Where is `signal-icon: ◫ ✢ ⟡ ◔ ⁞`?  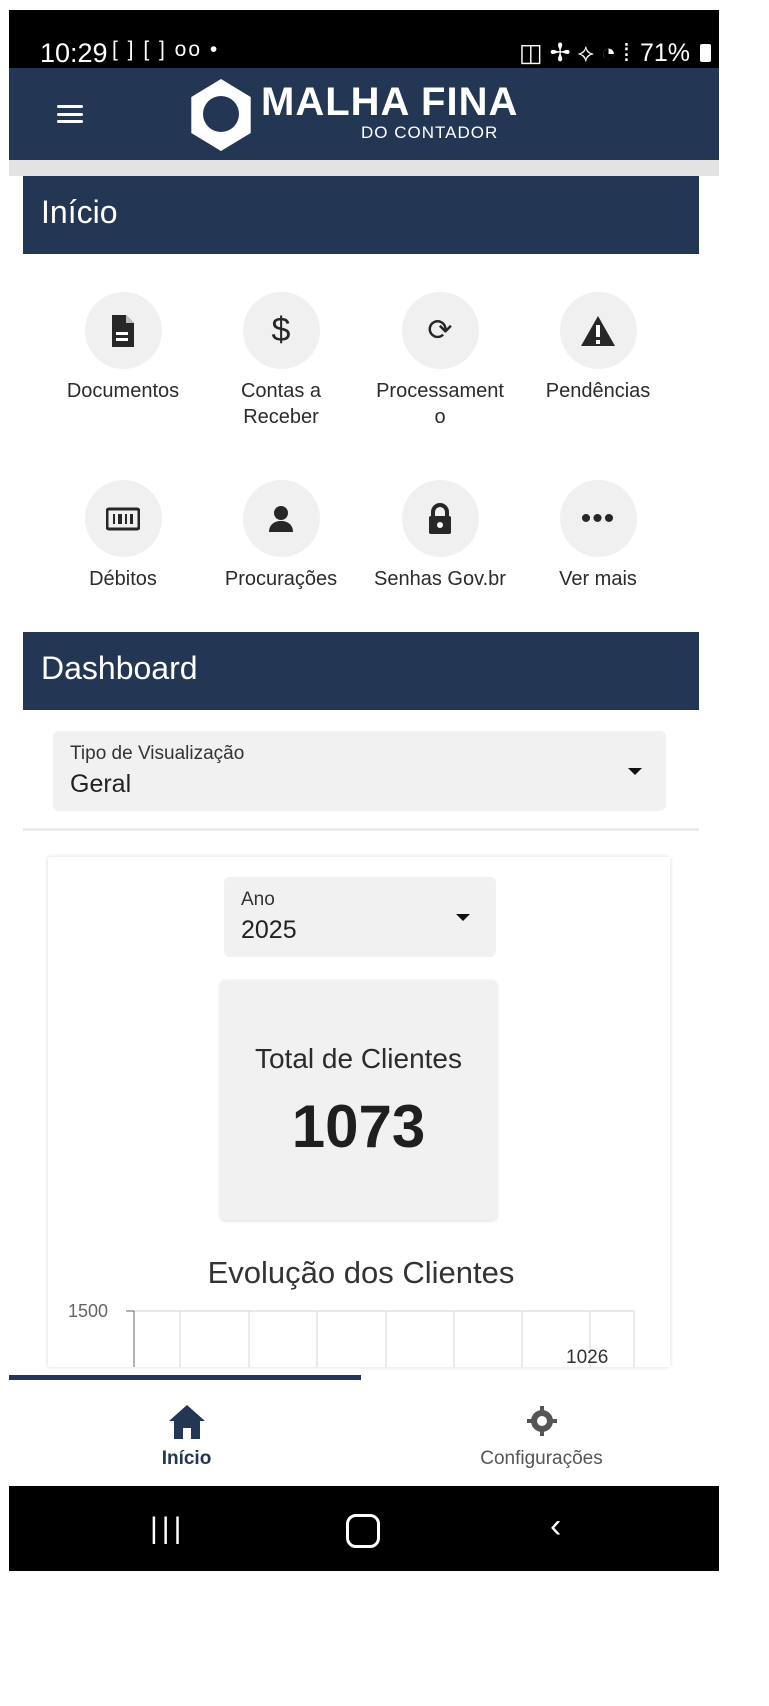
signal-icon: ◫ ✢ ⟡ ◔ ⁞ is located at coordinates (574, 53).